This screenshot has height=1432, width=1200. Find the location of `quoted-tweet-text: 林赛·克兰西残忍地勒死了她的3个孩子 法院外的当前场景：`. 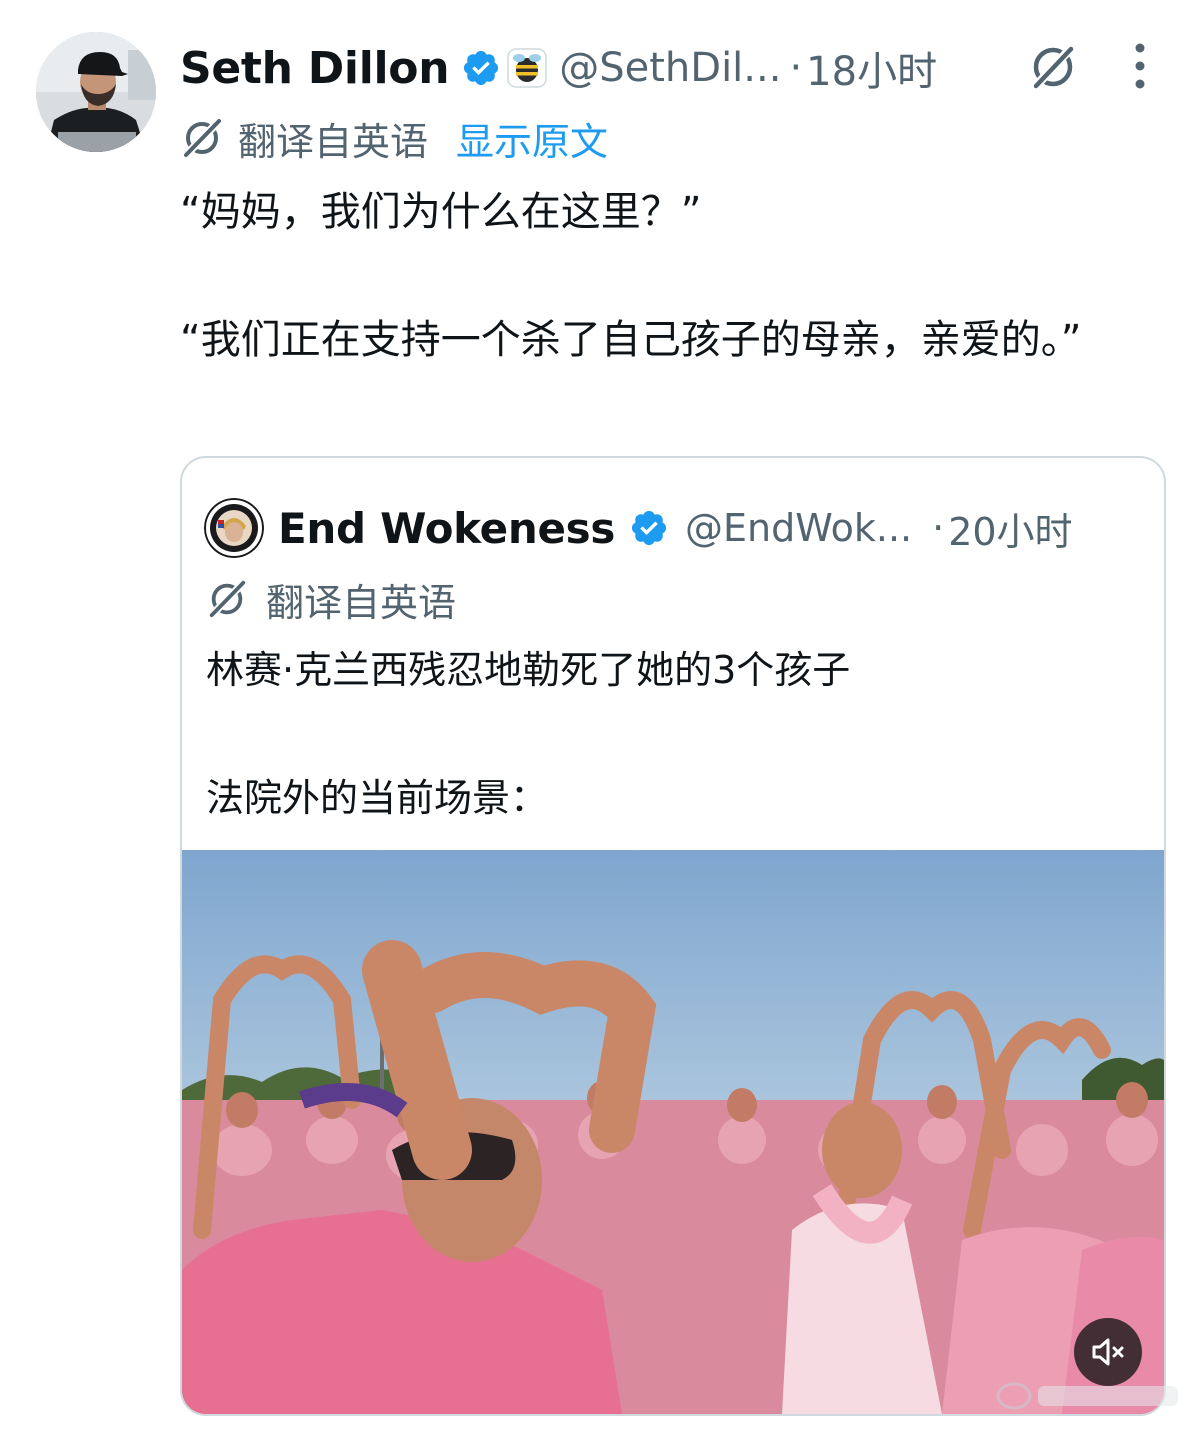

quoted-tweet-text: 林赛·克兰西残忍地勒死了她的3个孩子 法院外的当前场景： is located at coordinates (671, 734).